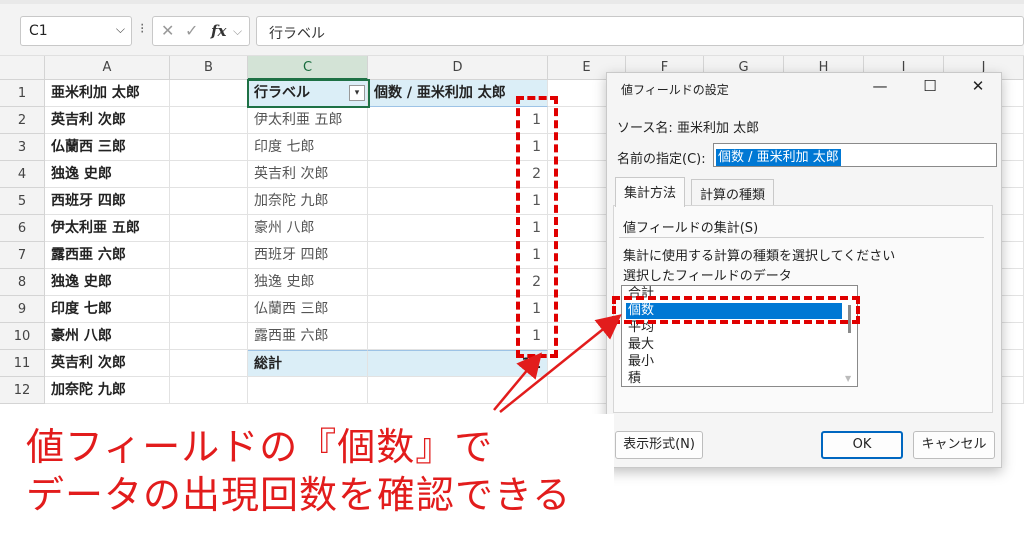 The image size is (1024, 542). I want to click on annotation-callout: 値フィールドの『個数』で データの出現回数を確認できる, so click(314, 465).